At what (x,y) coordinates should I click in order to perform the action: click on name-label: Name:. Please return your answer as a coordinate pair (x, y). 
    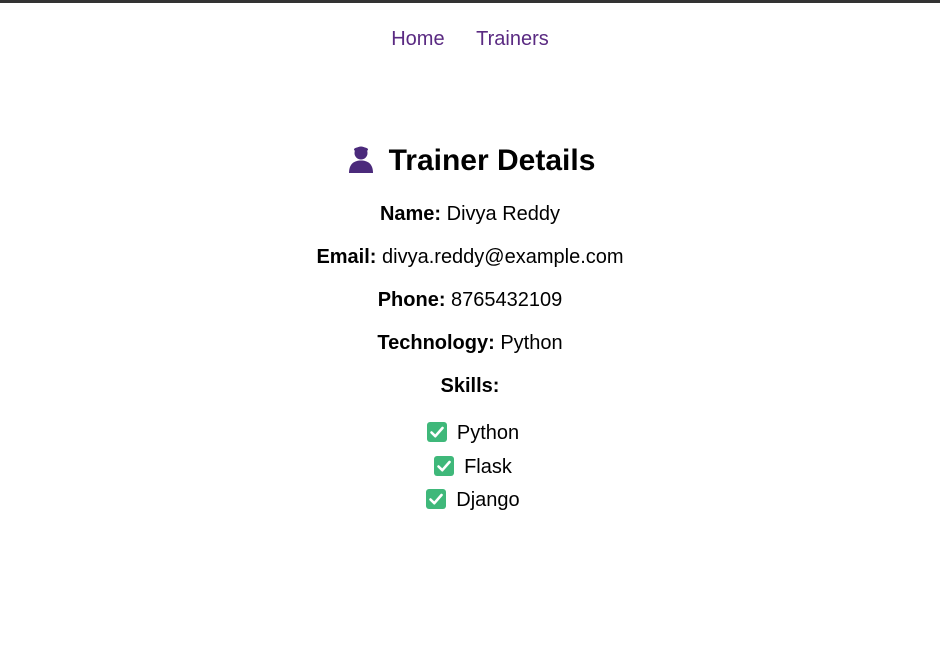
    Looking at the image, I should click on (410, 214).